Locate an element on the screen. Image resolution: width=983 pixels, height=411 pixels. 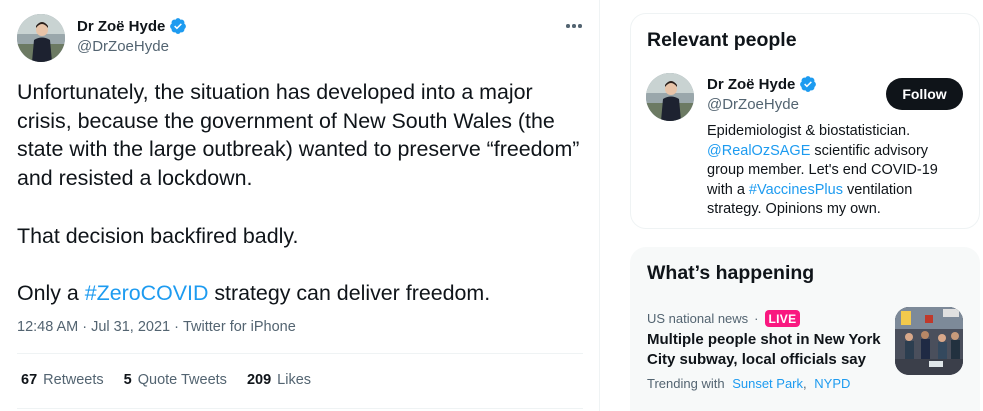
trend-thumbnail is located at coordinates (929, 341).